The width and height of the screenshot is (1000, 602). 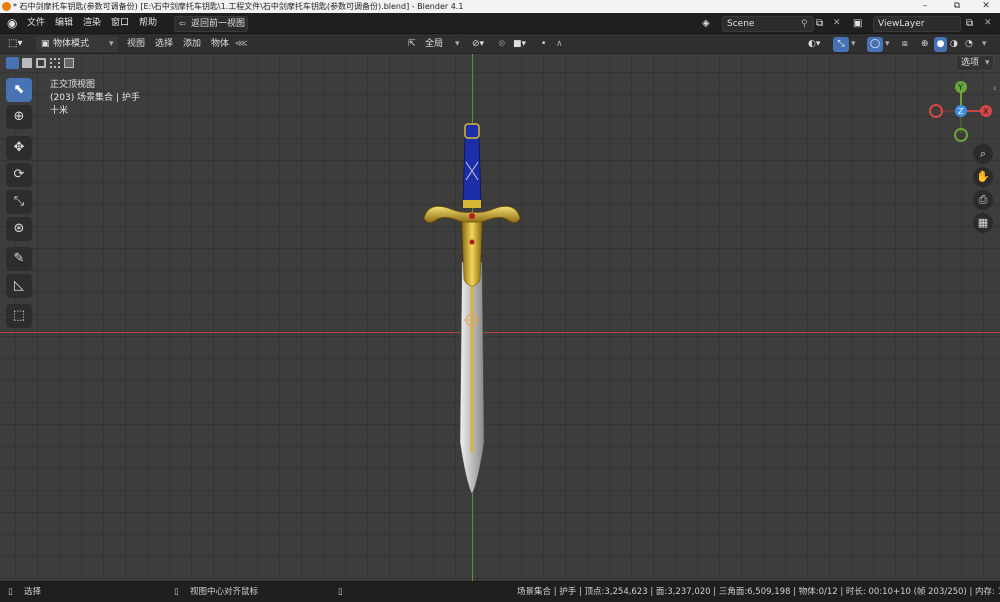 What do you see at coordinates (986, 111) in the screenshot?
I see `gizmo-x-label: X` at bounding box center [986, 111].